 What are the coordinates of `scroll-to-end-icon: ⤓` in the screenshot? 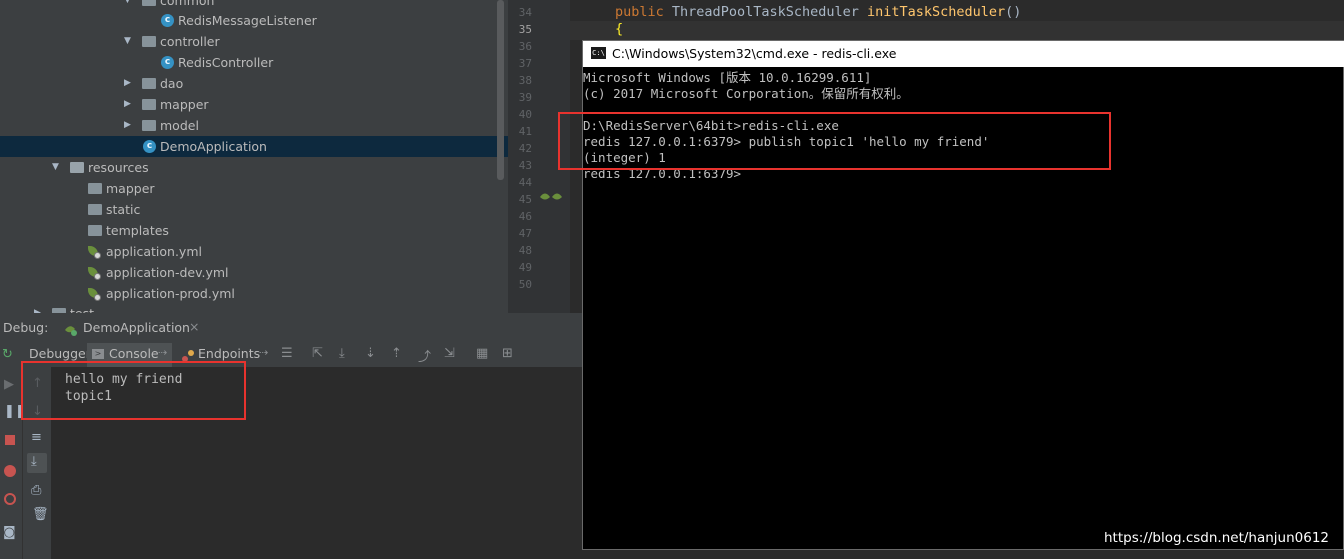 It's located at (37, 463).